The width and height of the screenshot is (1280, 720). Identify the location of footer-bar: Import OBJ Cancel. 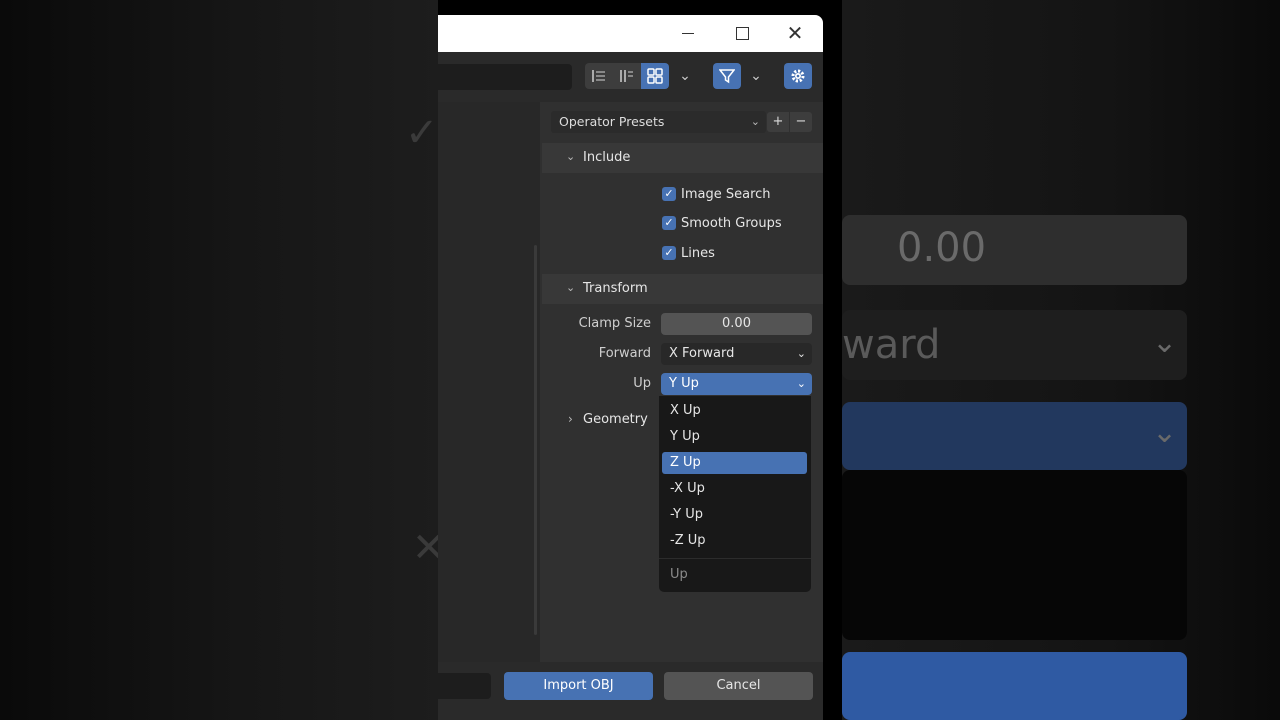
(630, 691).